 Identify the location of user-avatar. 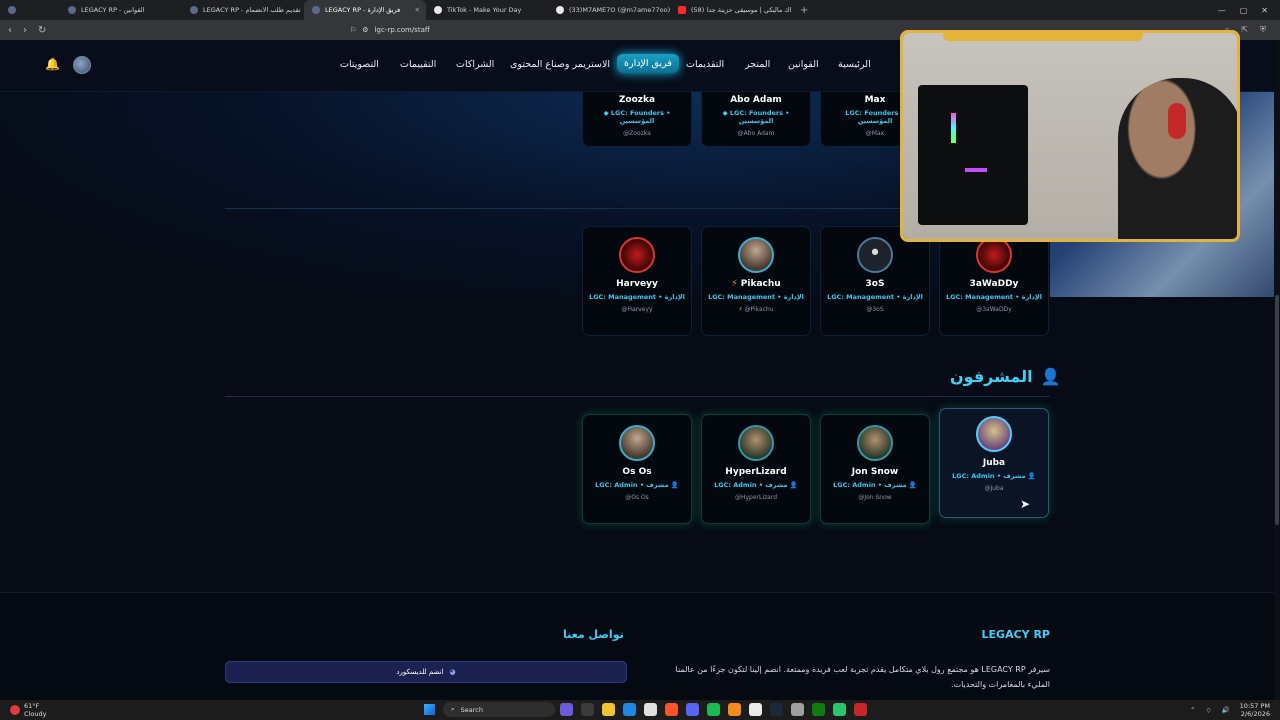
(82, 65).